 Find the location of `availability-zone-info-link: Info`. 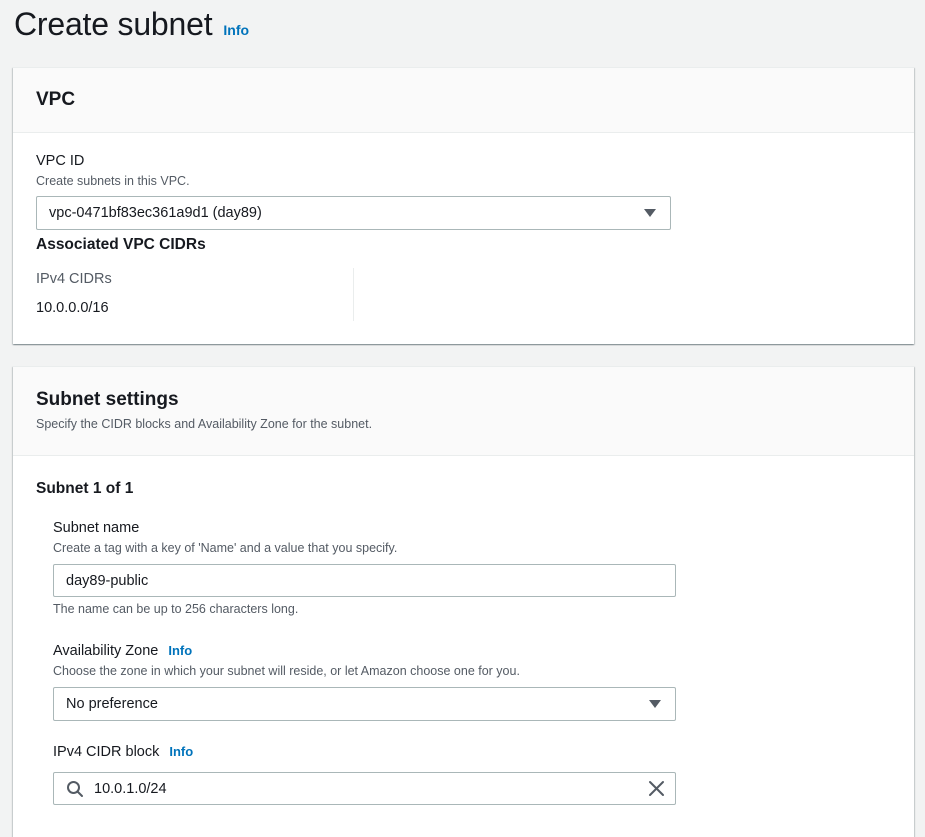

availability-zone-info-link: Info is located at coordinates (180, 650).